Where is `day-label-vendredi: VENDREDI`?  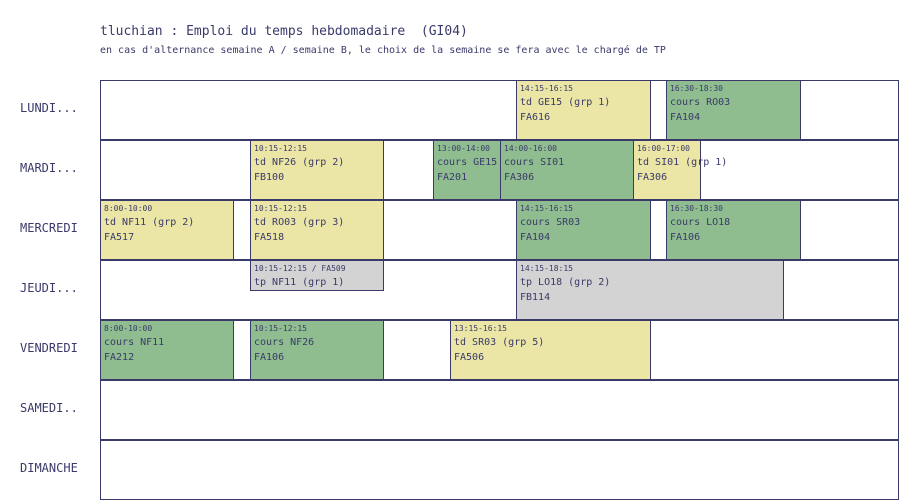 day-label-vendredi: VENDREDI is located at coordinates (49, 348).